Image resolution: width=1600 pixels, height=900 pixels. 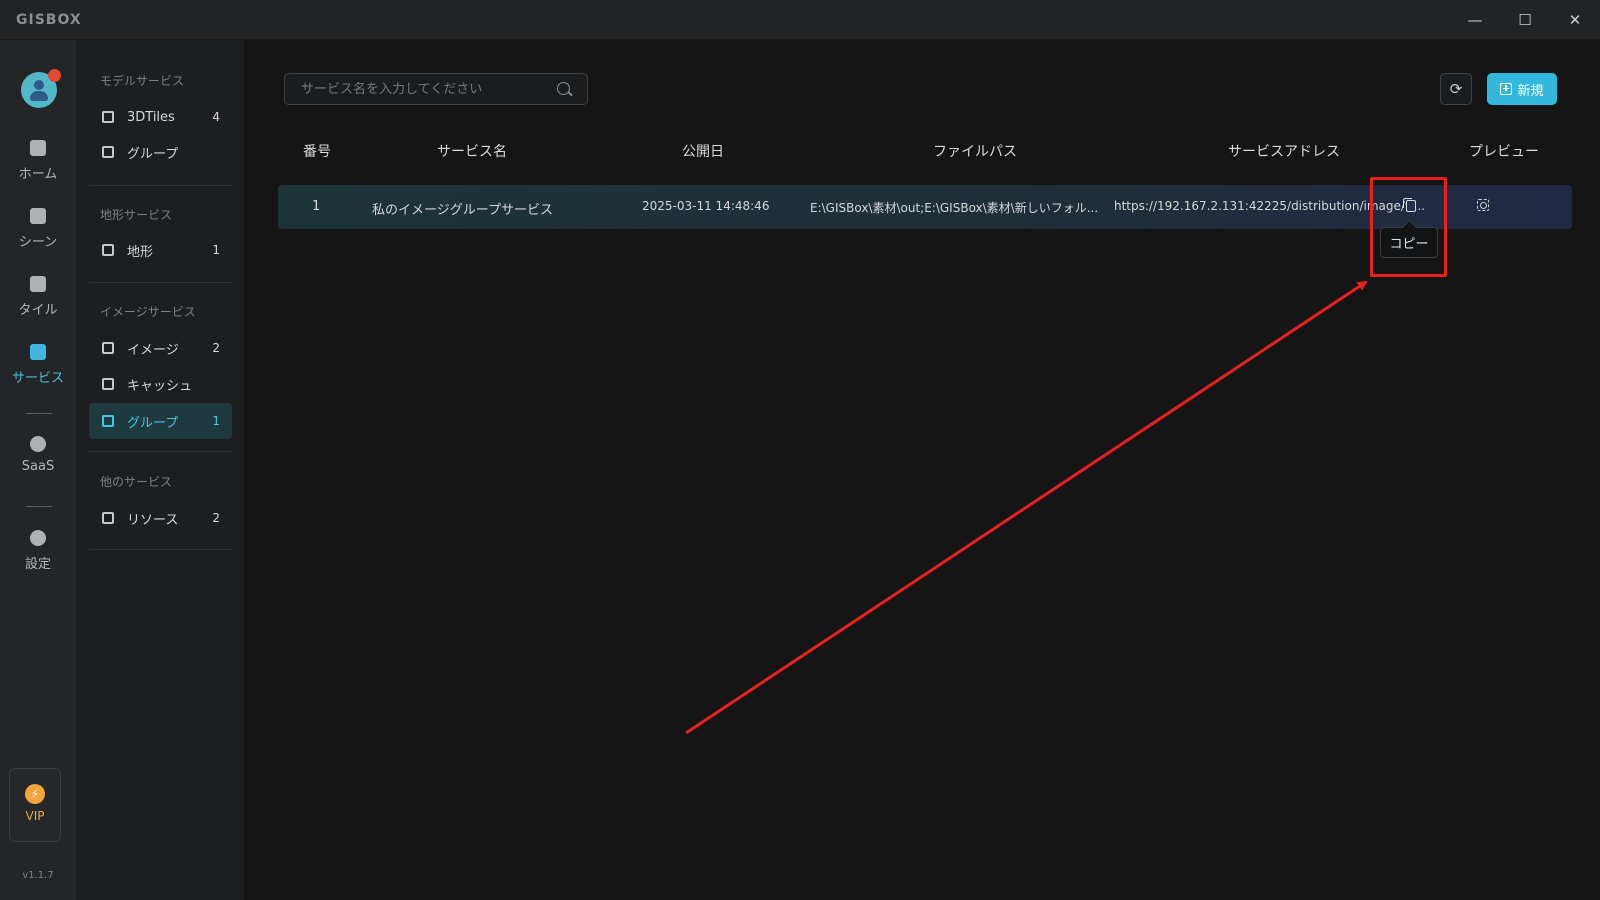 What do you see at coordinates (38, 216) in the screenshot?
I see `scene-icon` at bounding box center [38, 216].